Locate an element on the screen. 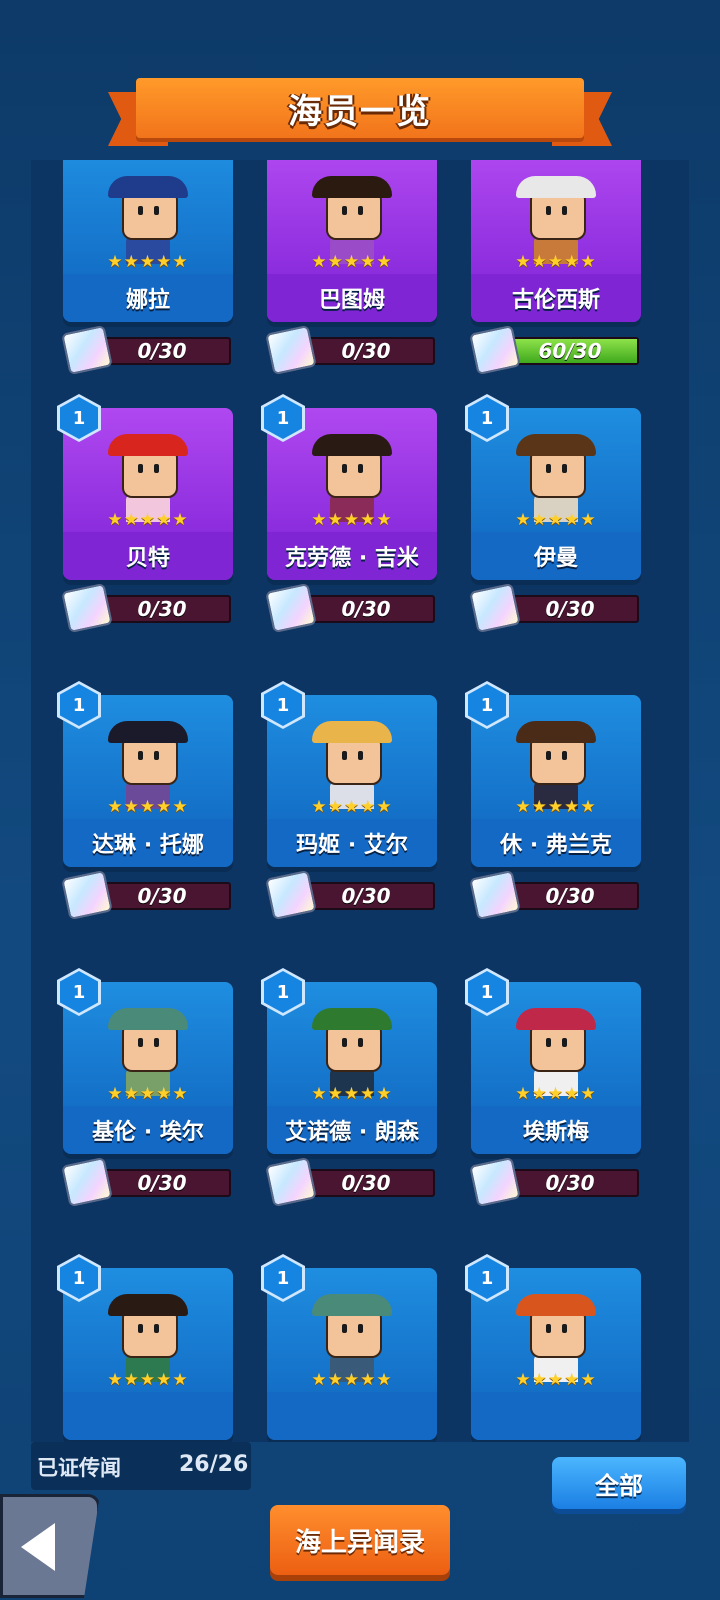  sea-tales-button: 海上异闻录 is located at coordinates (360, 1540).